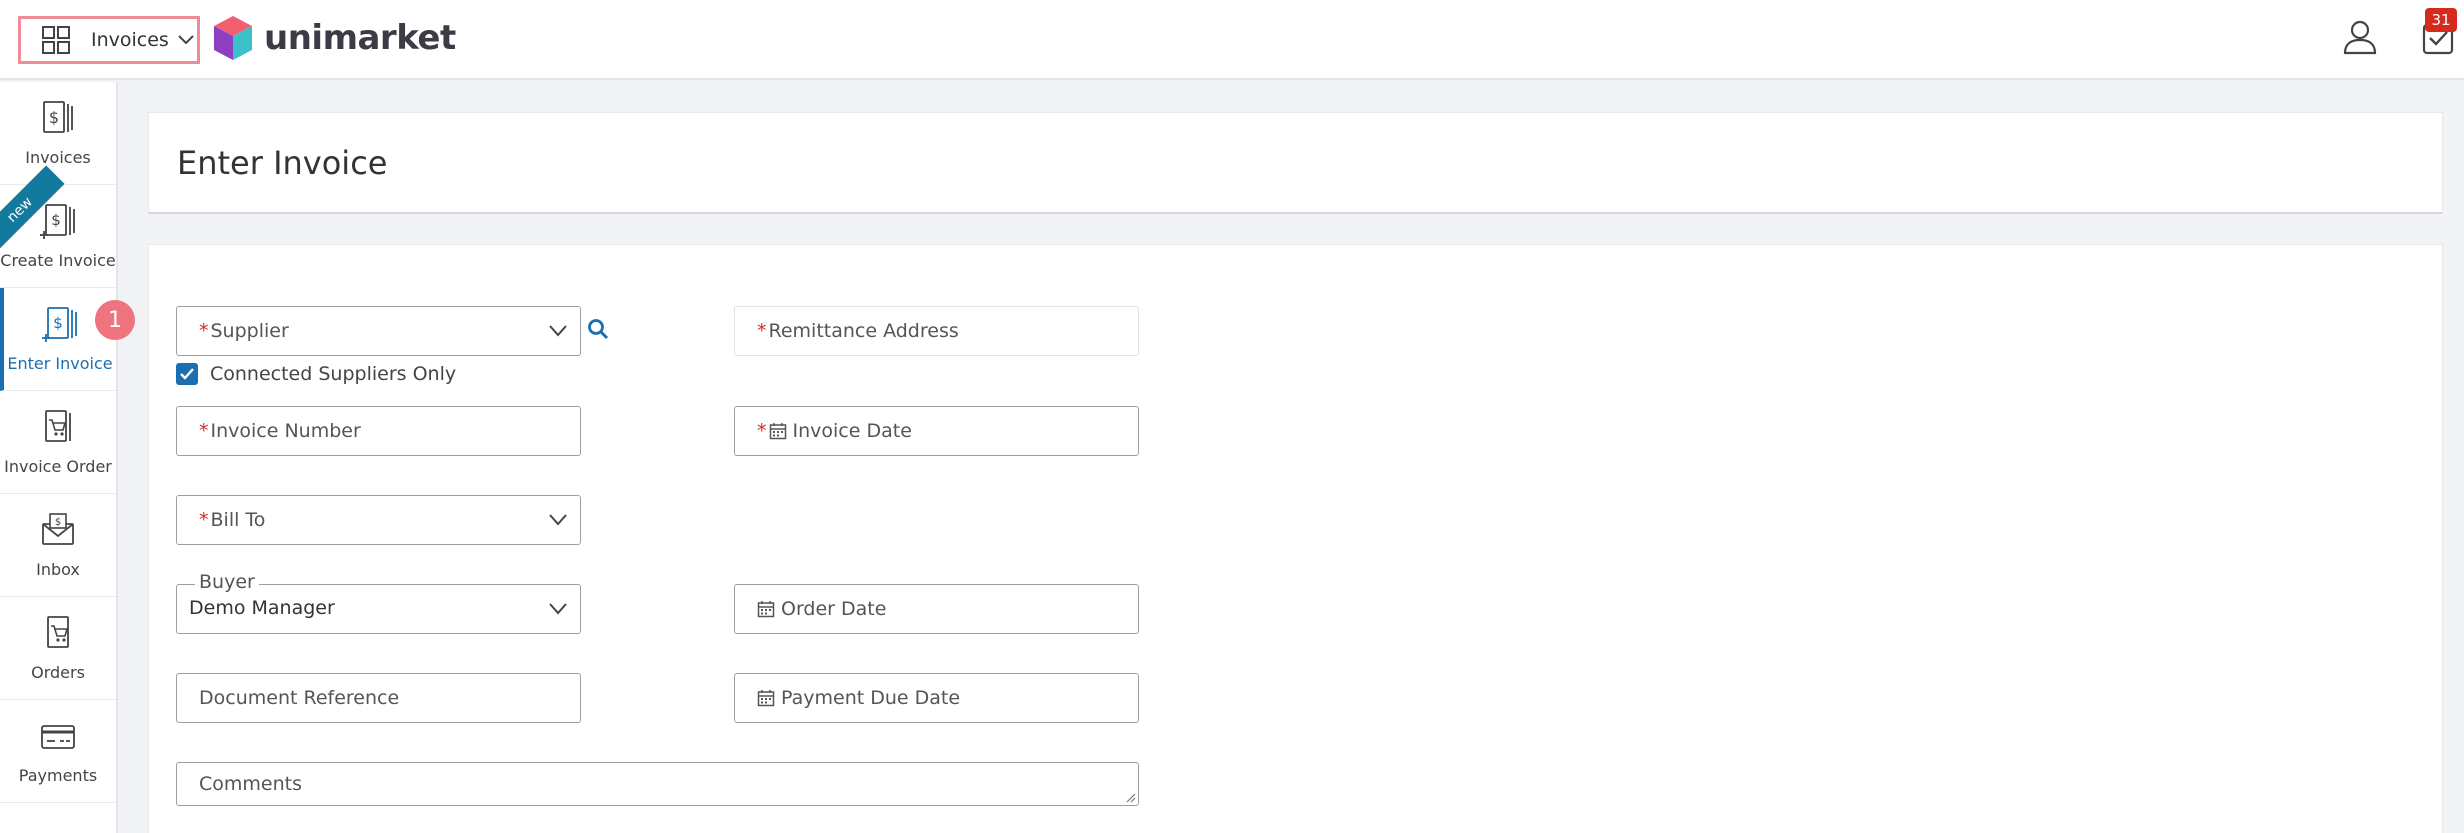 This screenshot has width=2464, height=833. I want to click on sidebar-item-label: Enter Invoice, so click(60, 363).